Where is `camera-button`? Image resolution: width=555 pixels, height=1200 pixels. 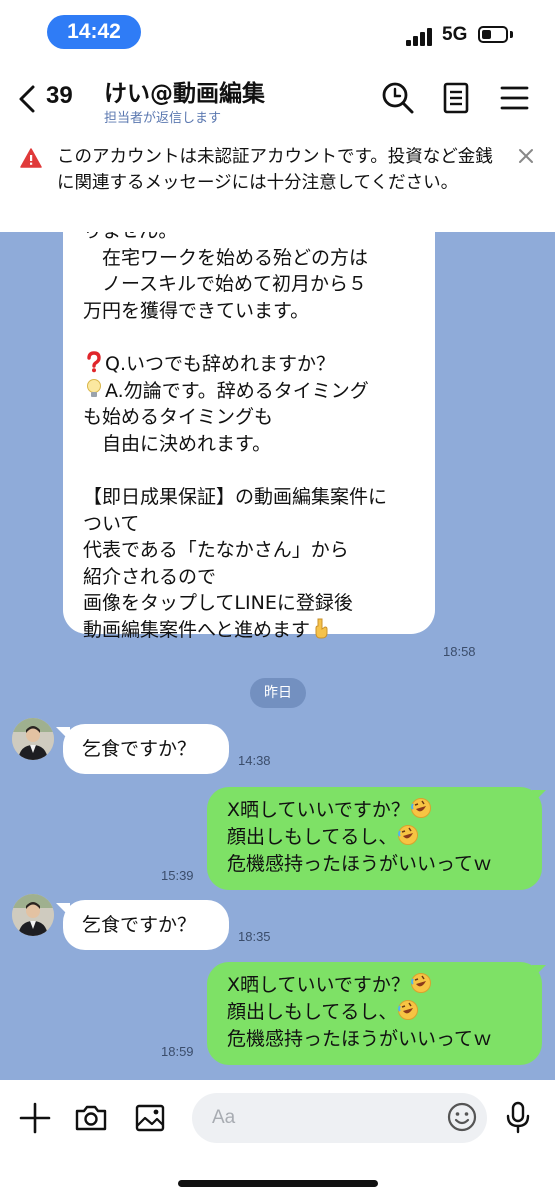
camera-button is located at coordinates (91, 1118).